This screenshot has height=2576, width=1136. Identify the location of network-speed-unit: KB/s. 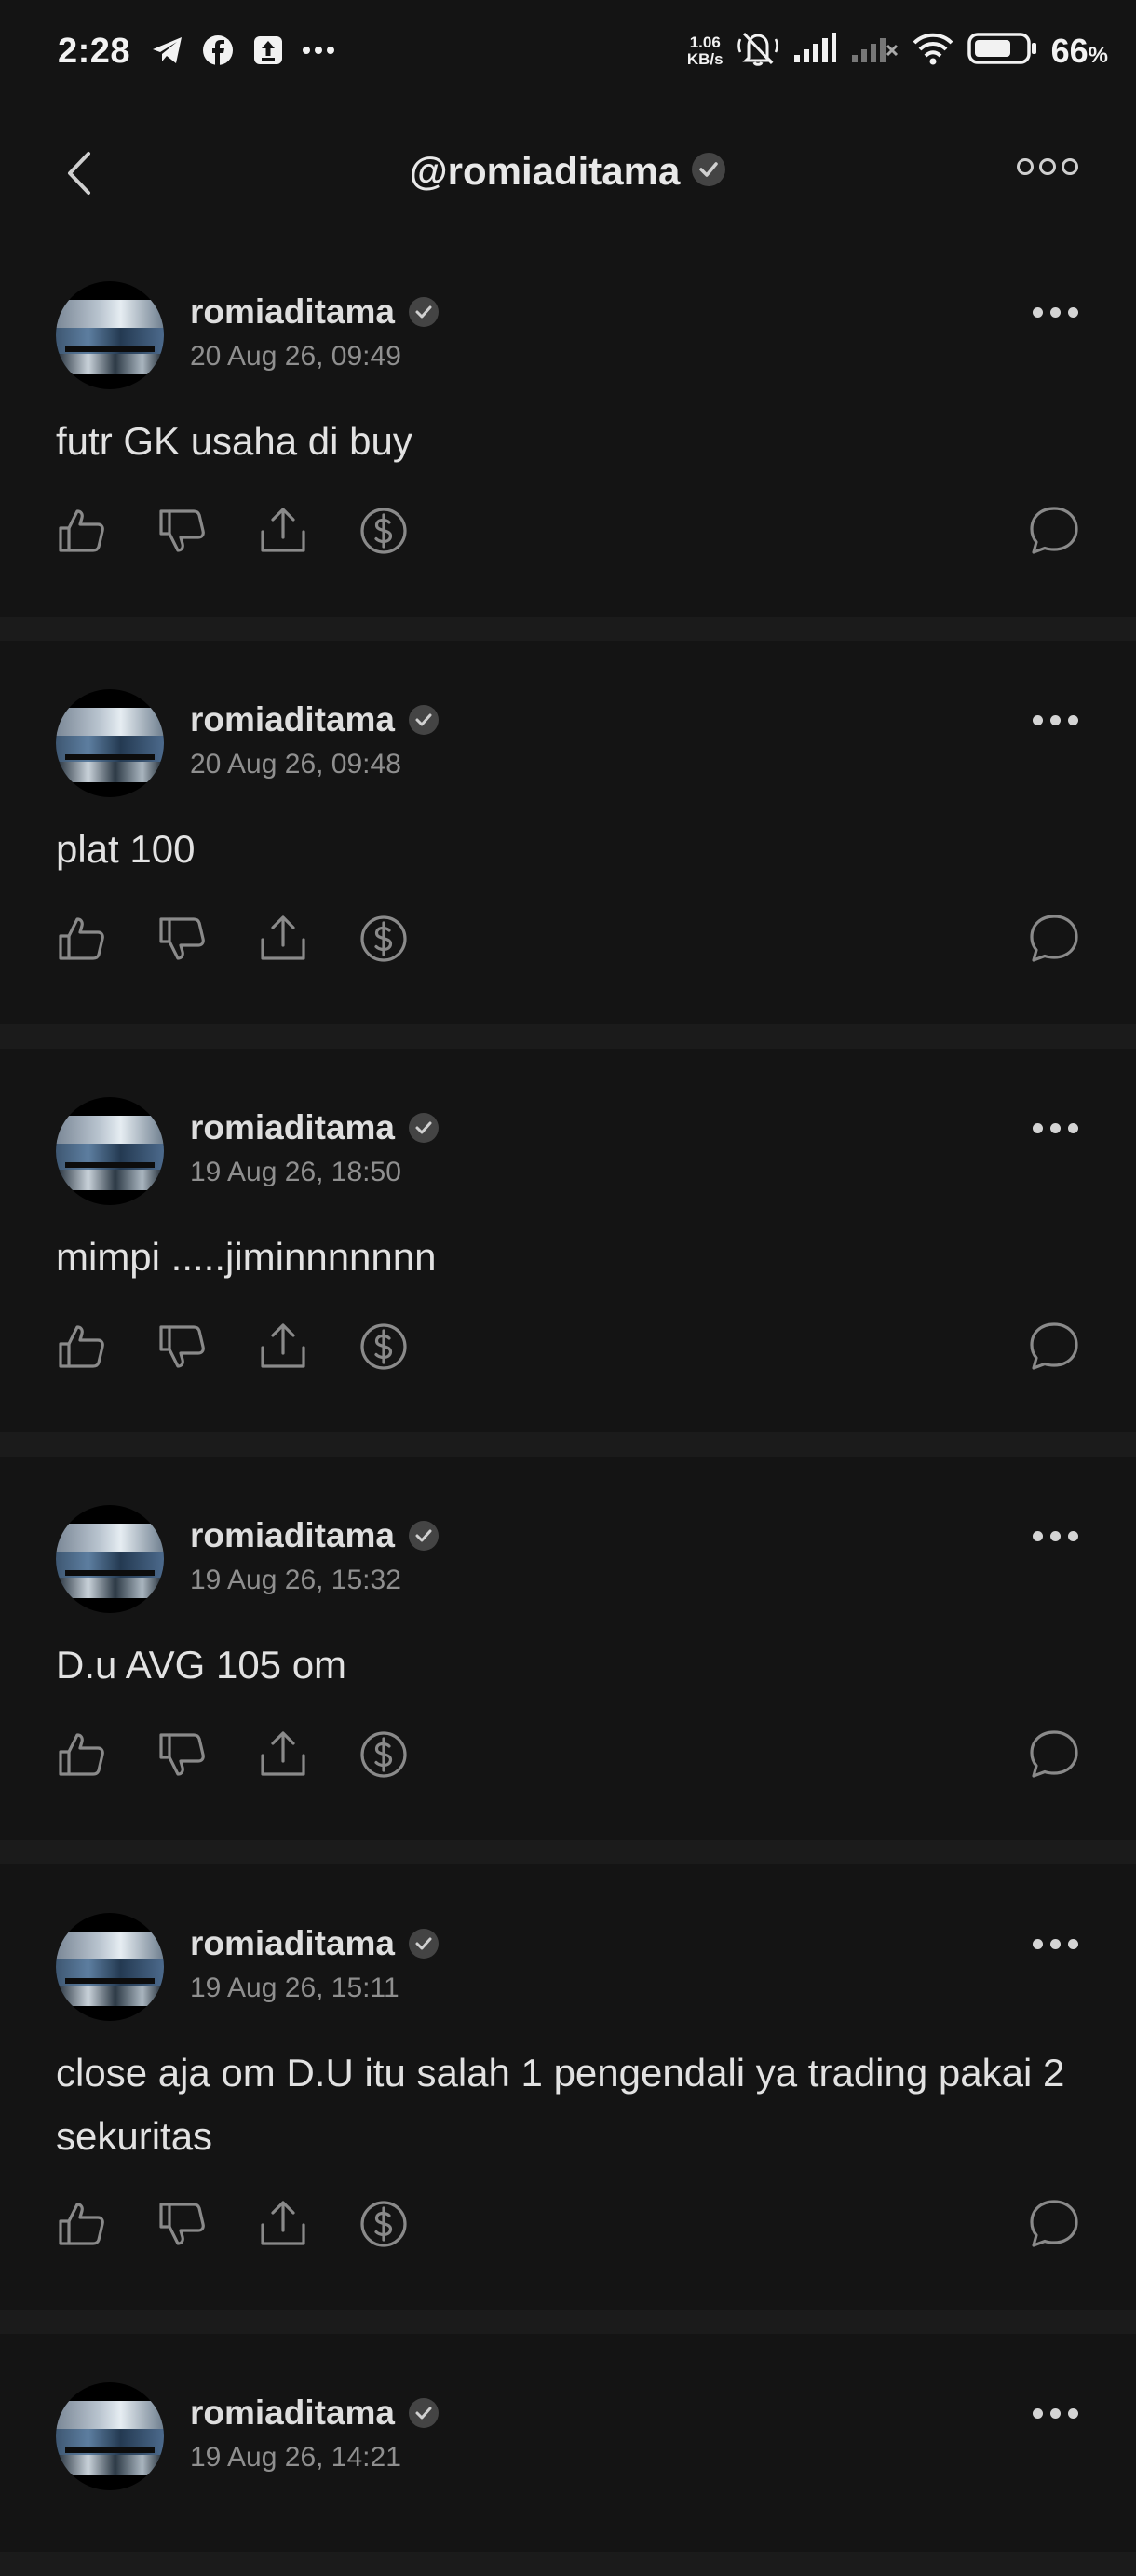
(705, 58).